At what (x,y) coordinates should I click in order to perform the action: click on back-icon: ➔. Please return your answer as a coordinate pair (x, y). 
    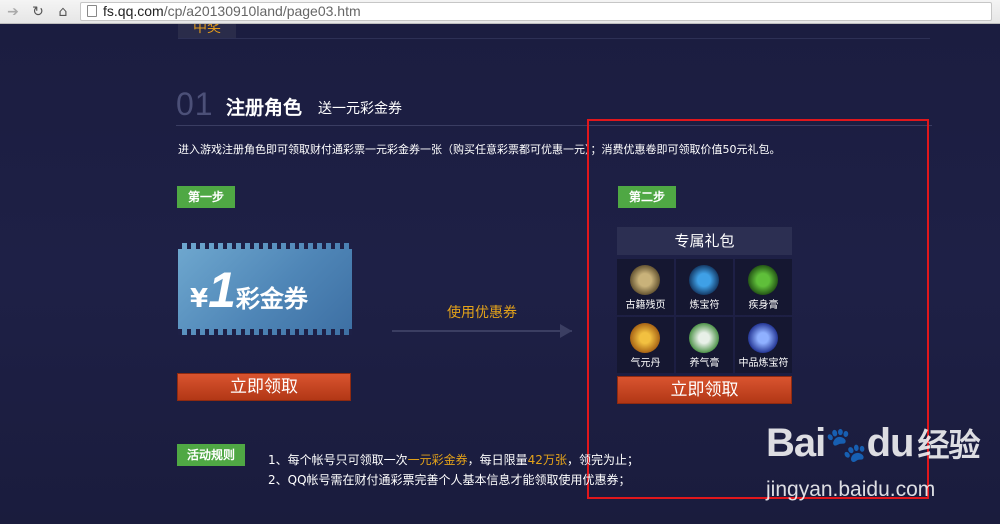
    Looking at the image, I should click on (13, 12).